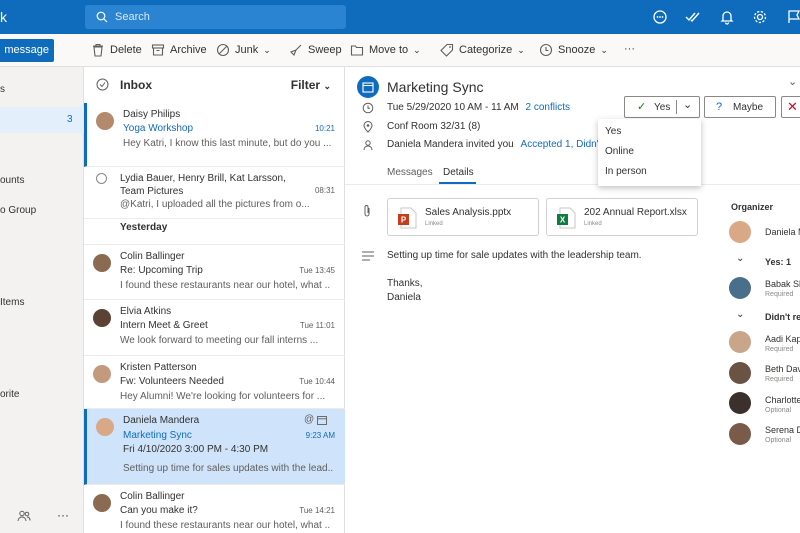 This screenshot has height=533, width=800. Describe the element at coordinates (626, 171) in the screenshot. I see `menu-item-in-person: In person` at that location.